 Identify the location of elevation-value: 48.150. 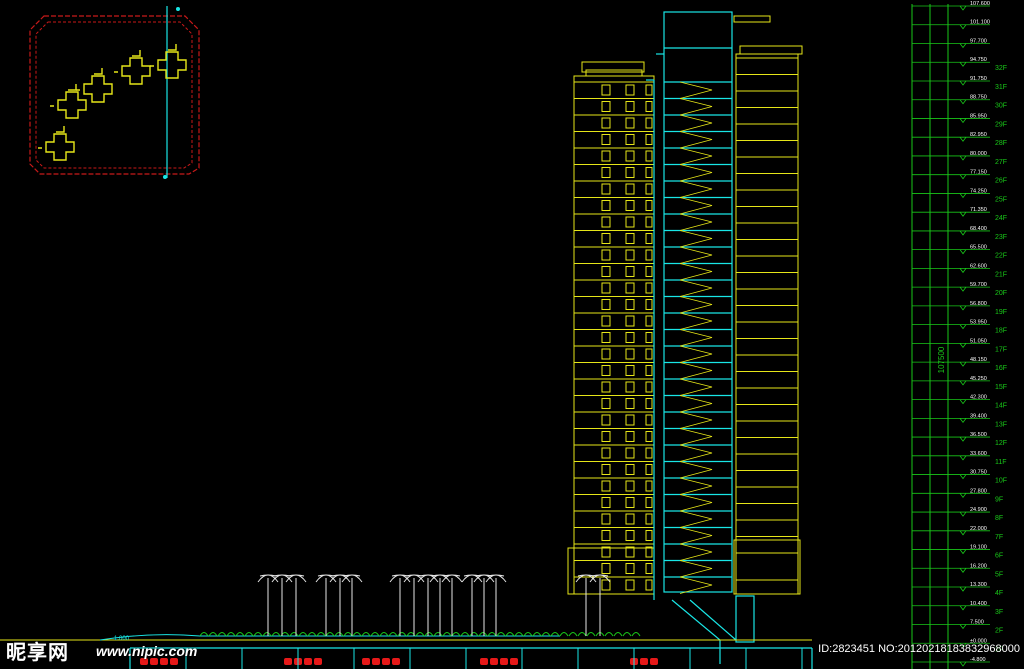
(978, 360).